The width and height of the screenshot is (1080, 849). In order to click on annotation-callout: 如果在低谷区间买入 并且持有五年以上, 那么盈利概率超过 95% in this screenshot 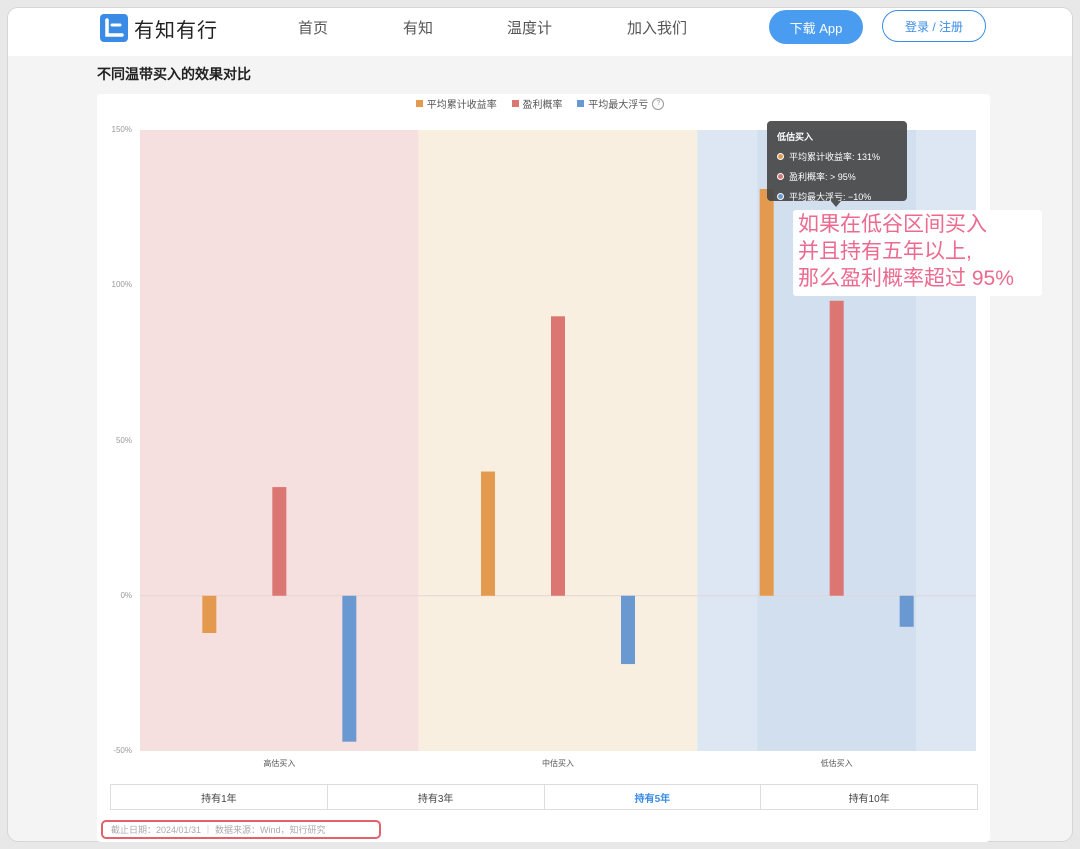, I will do `click(917, 253)`.